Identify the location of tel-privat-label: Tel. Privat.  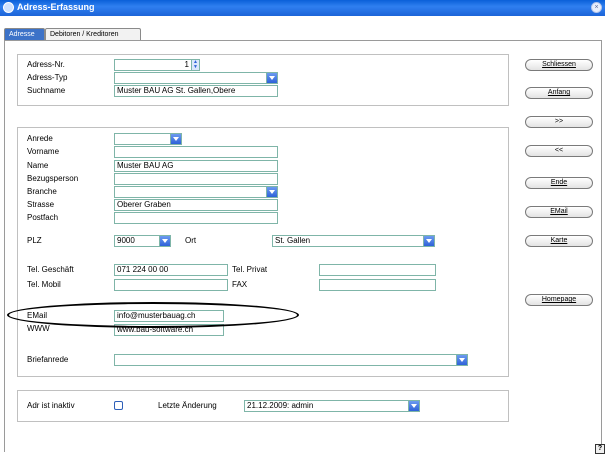
(250, 269).